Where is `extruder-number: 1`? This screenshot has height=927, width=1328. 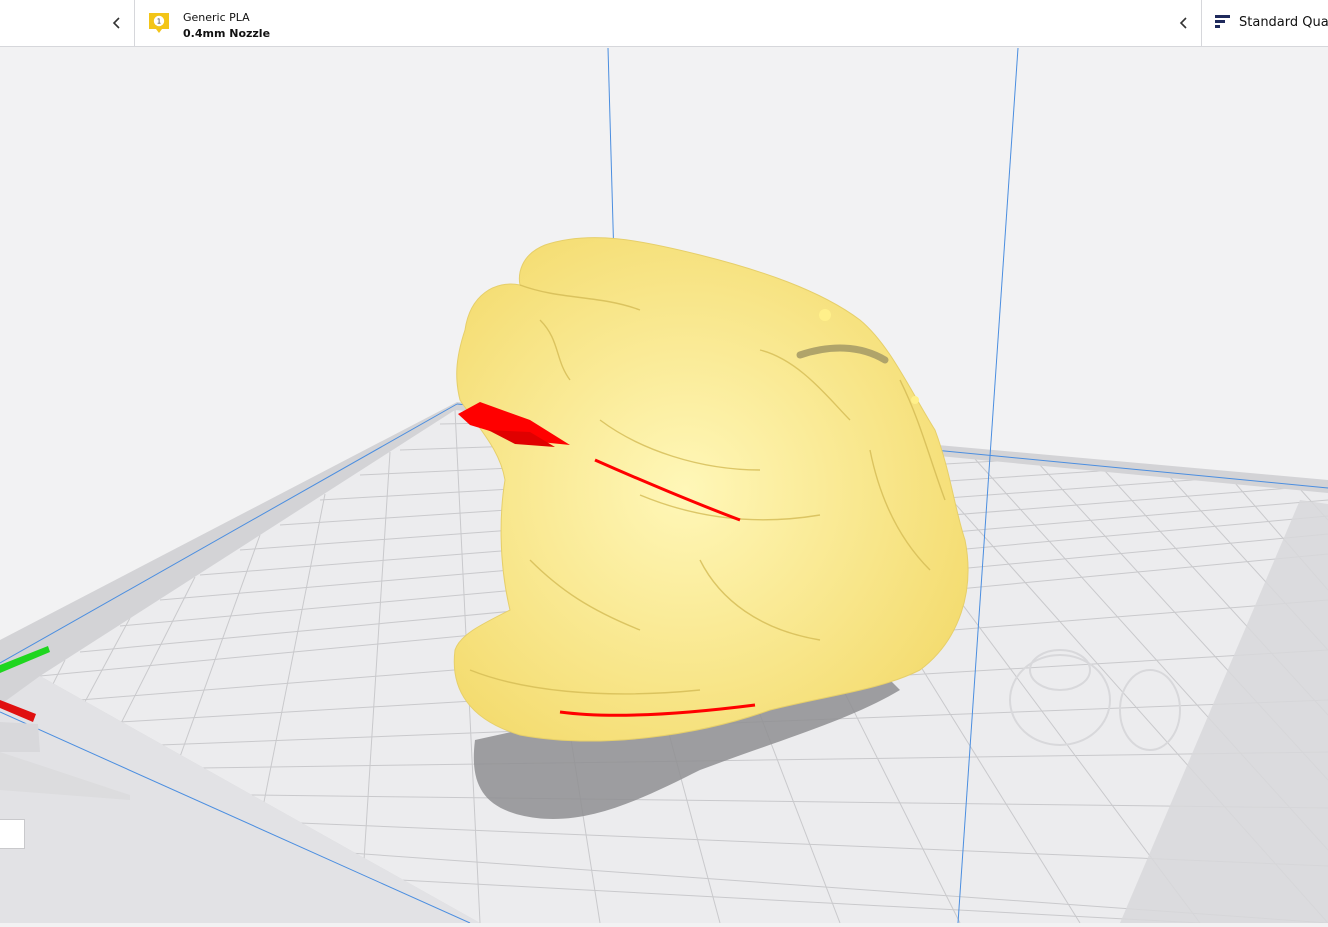
extruder-number: 1 is located at coordinates (159, 22).